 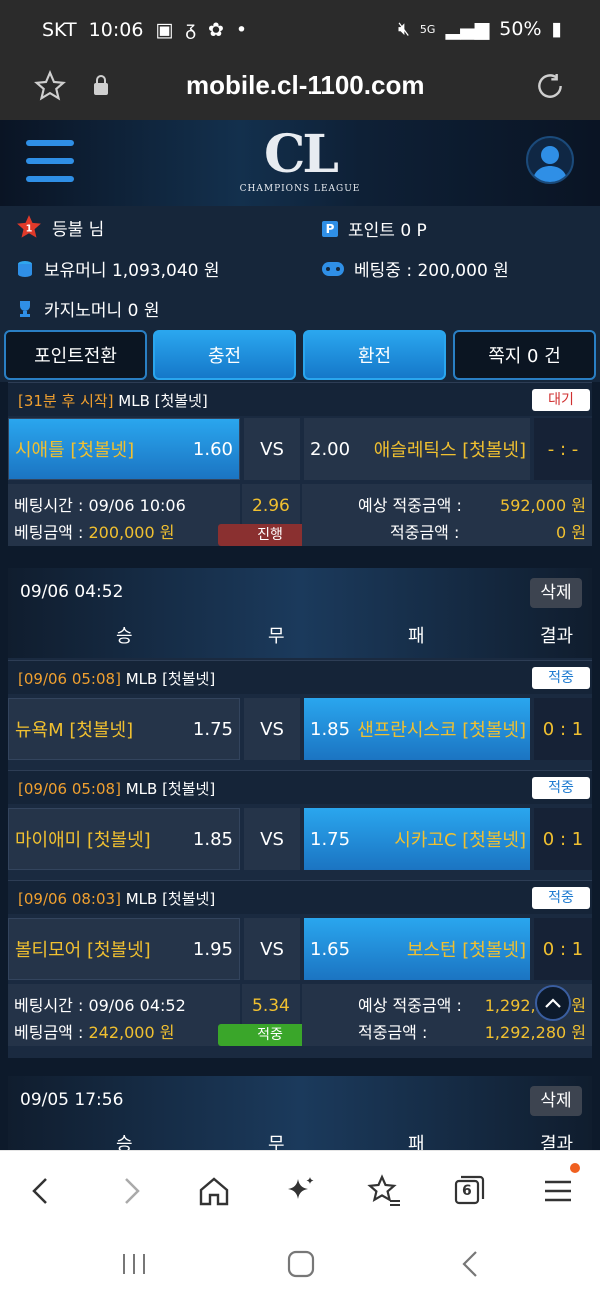 I want to click on home-odds: 1.60, so click(x=212, y=449).